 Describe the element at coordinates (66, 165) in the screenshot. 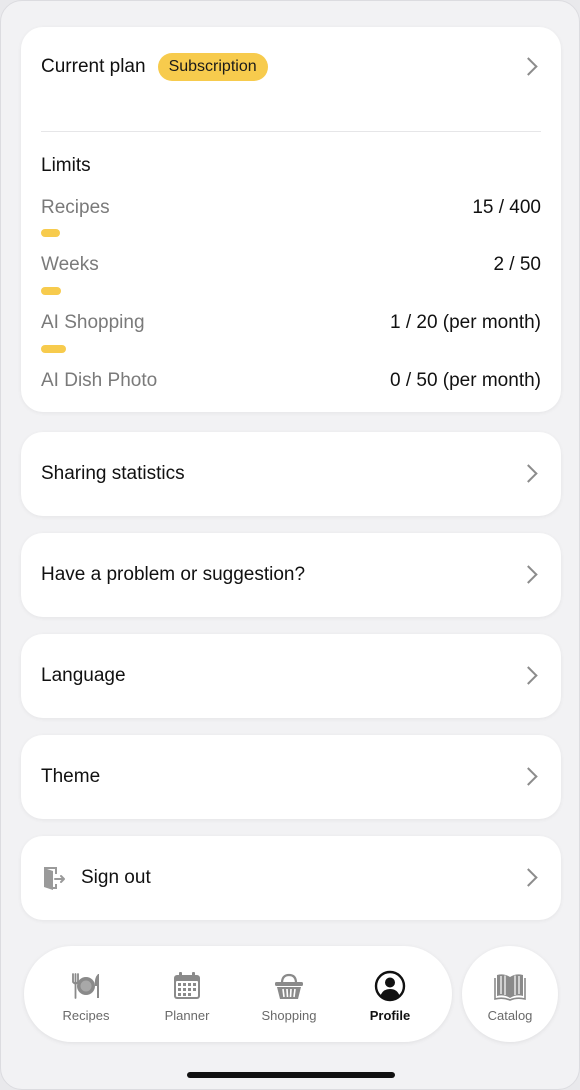

I see `limits-title: Limits` at that location.